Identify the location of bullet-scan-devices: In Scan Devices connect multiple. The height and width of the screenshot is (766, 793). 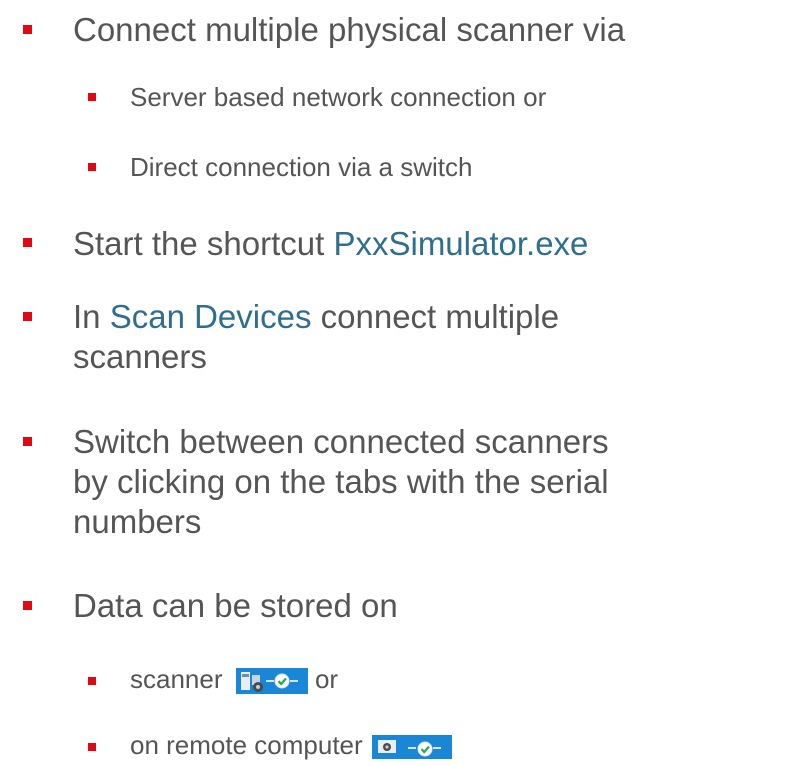
(316, 317).